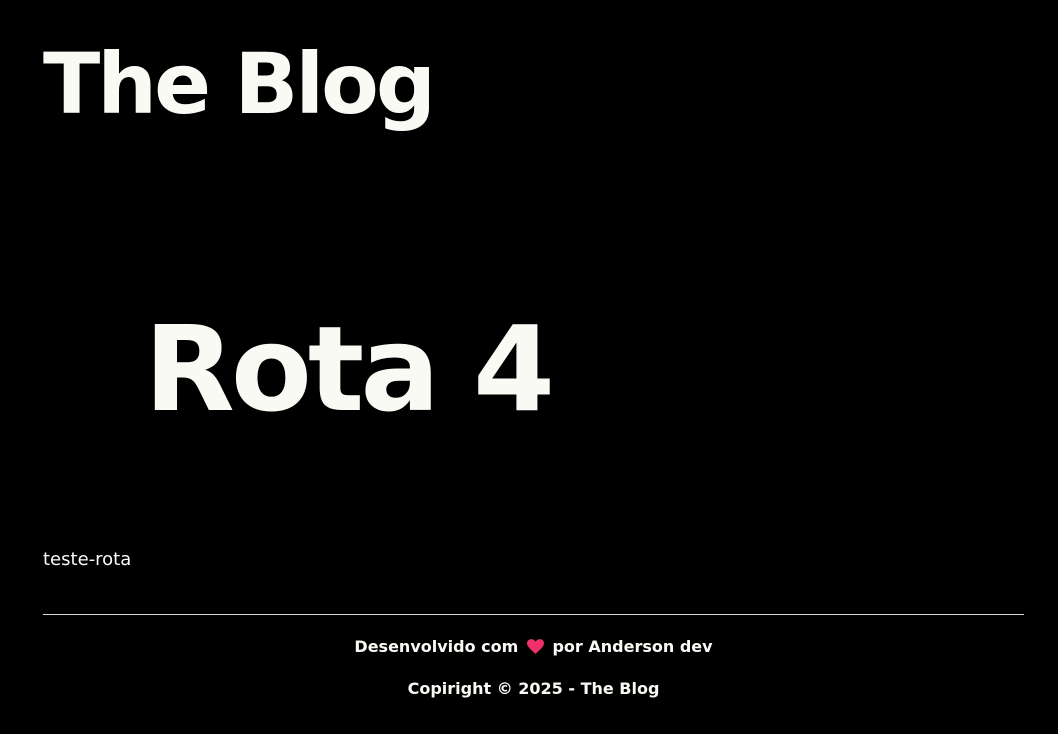  What do you see at coordinates (533, 688) in the screenshot?
I see `footer-copyright: Copiright © 2025 - The Blog` at bounding box center [533, 688].